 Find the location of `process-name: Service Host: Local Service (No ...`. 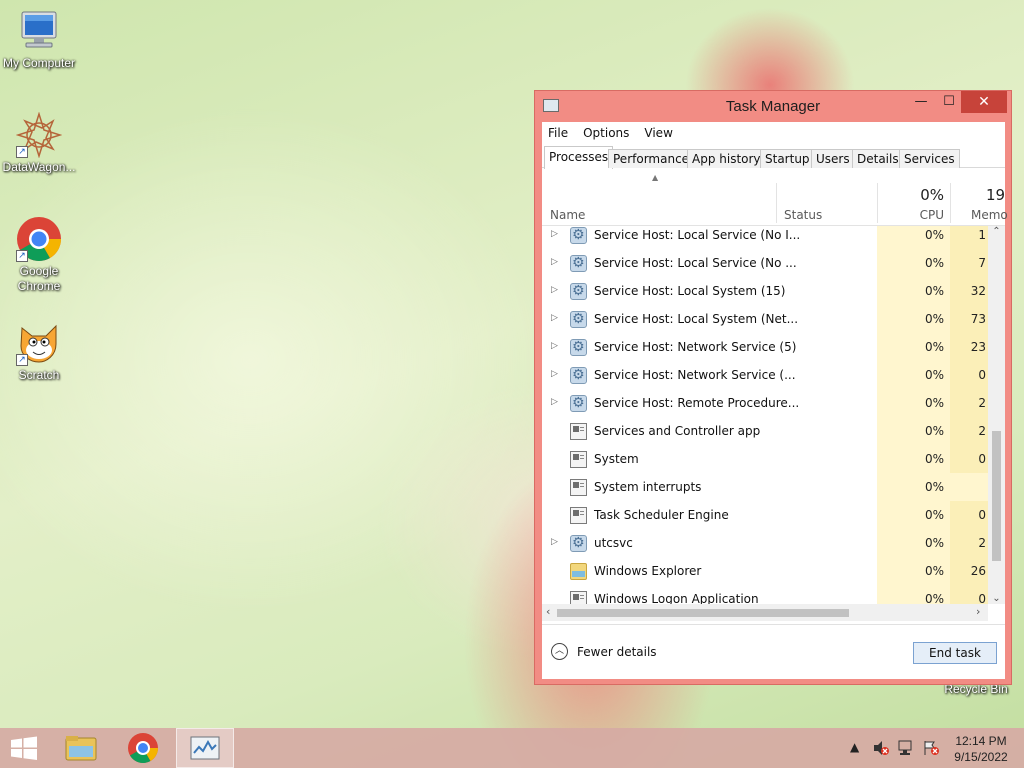

process-name: Service Host: Local Service (No ... is located at coordinates (695, 263).